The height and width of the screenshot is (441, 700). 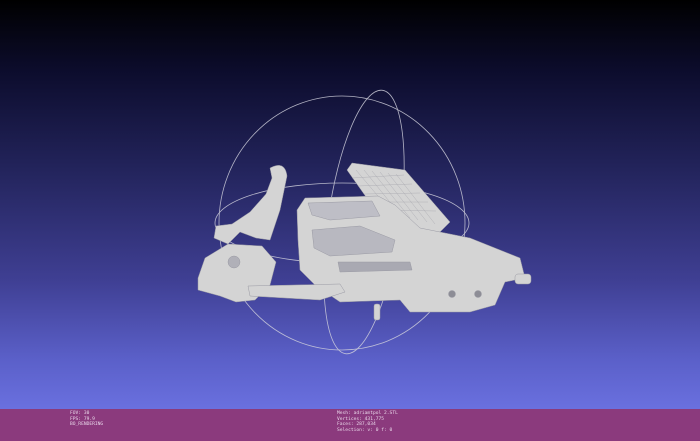 What do you see at coordinates (250, 205) in the screenshot?
I see `mesh-lever` at bounding box center [250, 205].